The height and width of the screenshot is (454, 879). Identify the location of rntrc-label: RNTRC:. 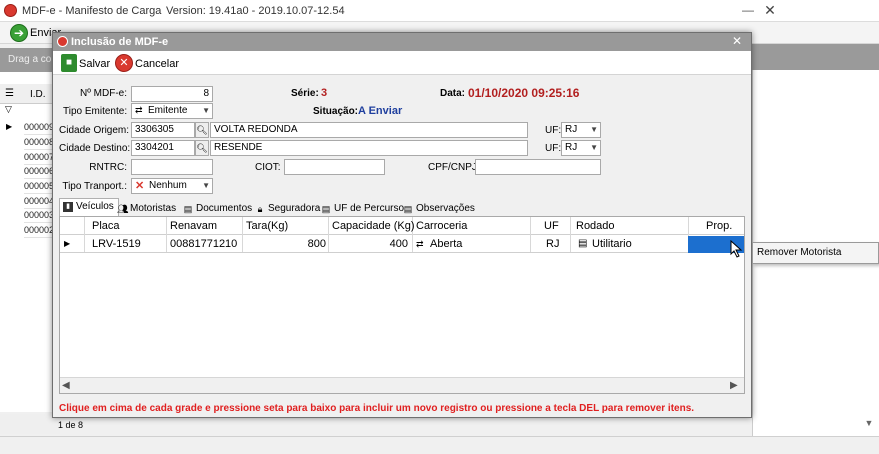
(108, 167).